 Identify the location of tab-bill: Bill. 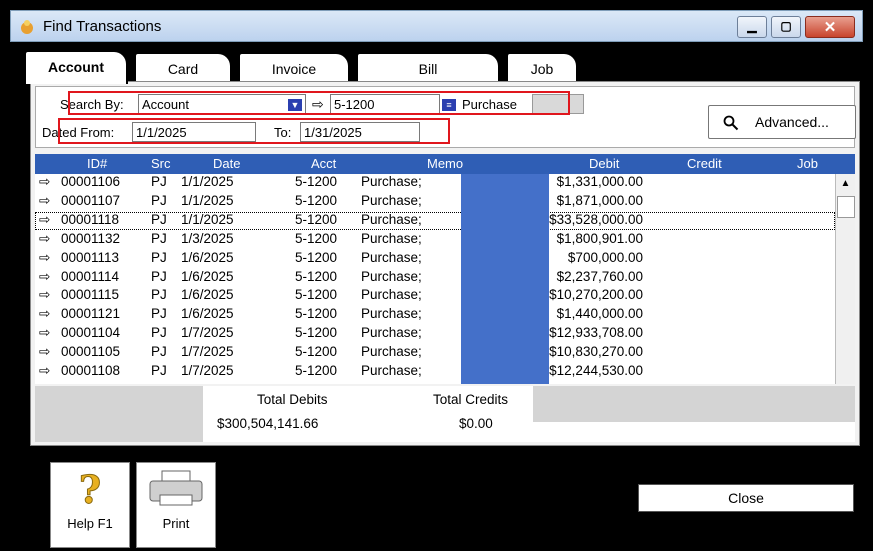
(428, 67).